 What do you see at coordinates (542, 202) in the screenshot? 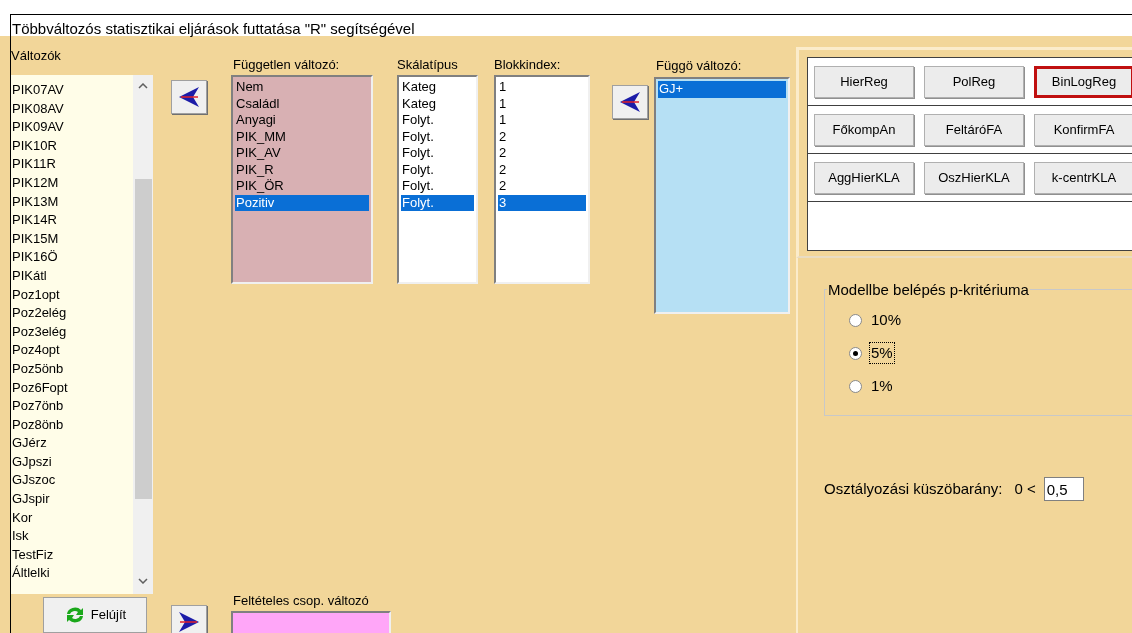
I see `list-item: 3` at bounding box center [542, 202].